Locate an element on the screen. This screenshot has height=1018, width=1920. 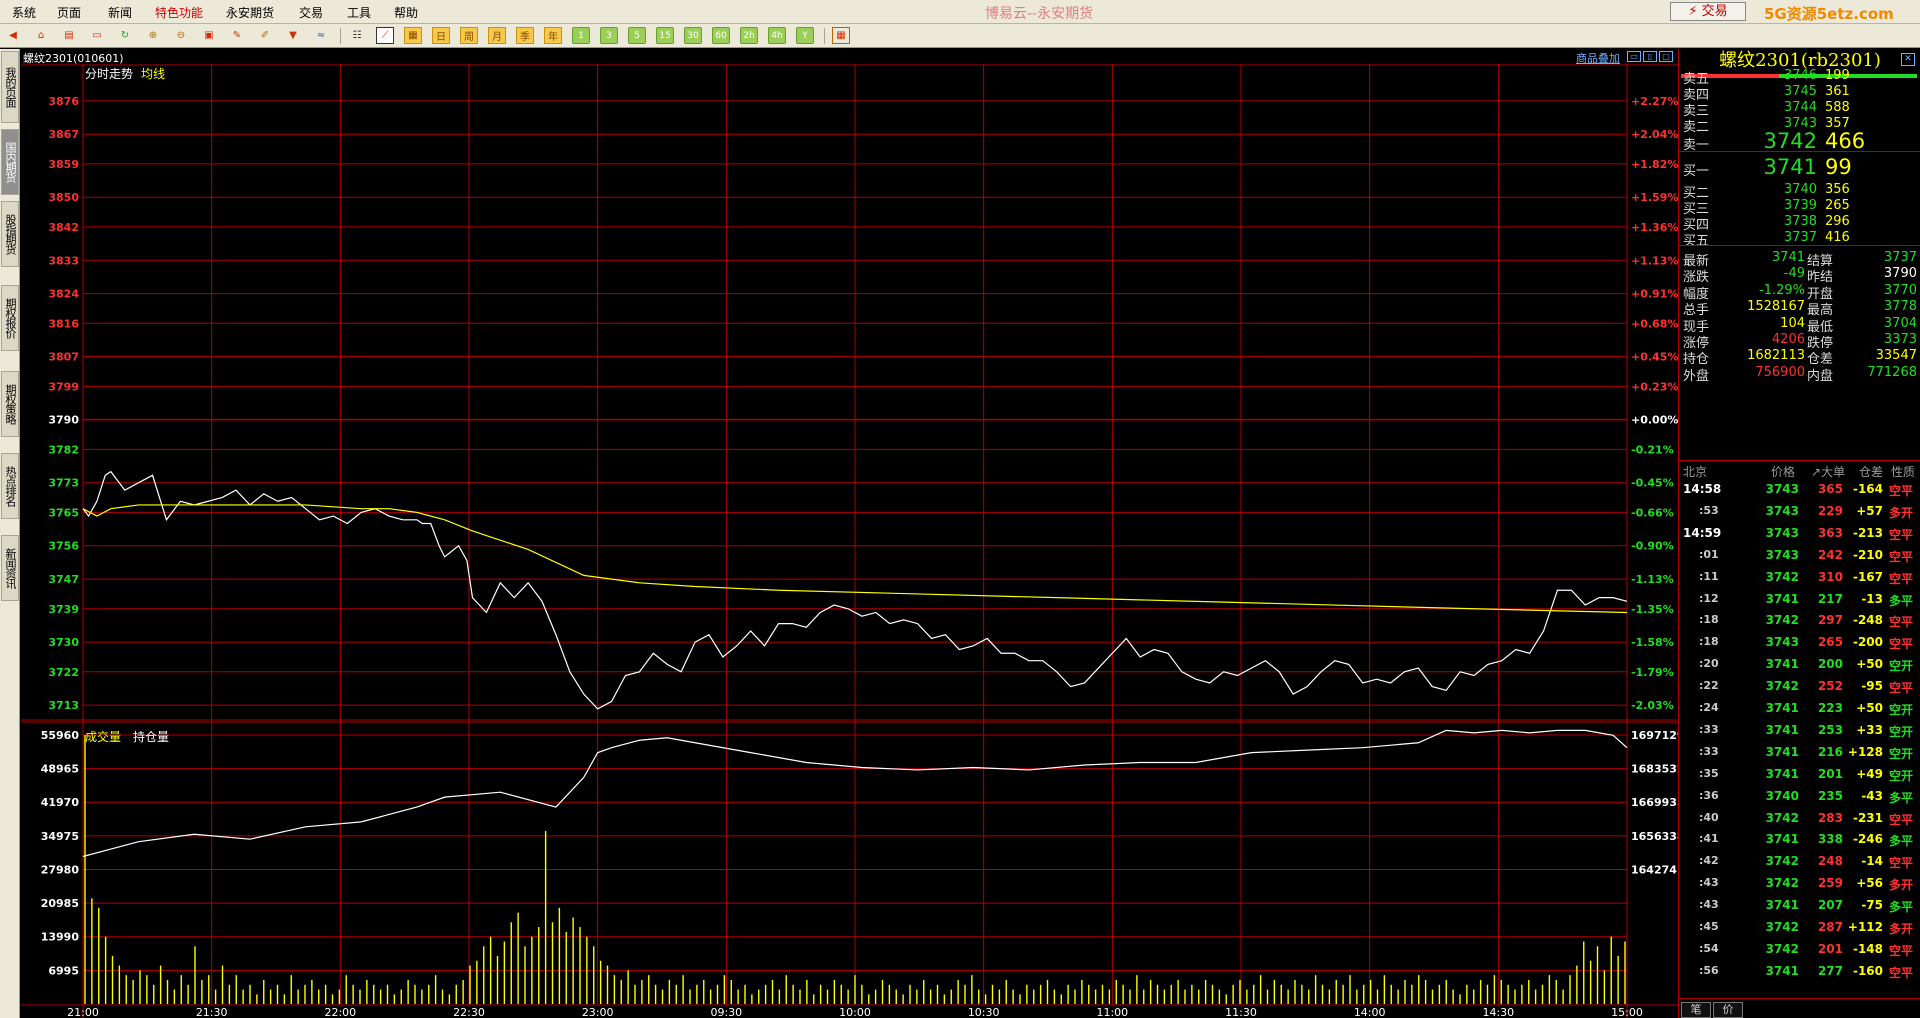
orderbook-row: 买五 3737 416 is located at coordinates (1799, 238).